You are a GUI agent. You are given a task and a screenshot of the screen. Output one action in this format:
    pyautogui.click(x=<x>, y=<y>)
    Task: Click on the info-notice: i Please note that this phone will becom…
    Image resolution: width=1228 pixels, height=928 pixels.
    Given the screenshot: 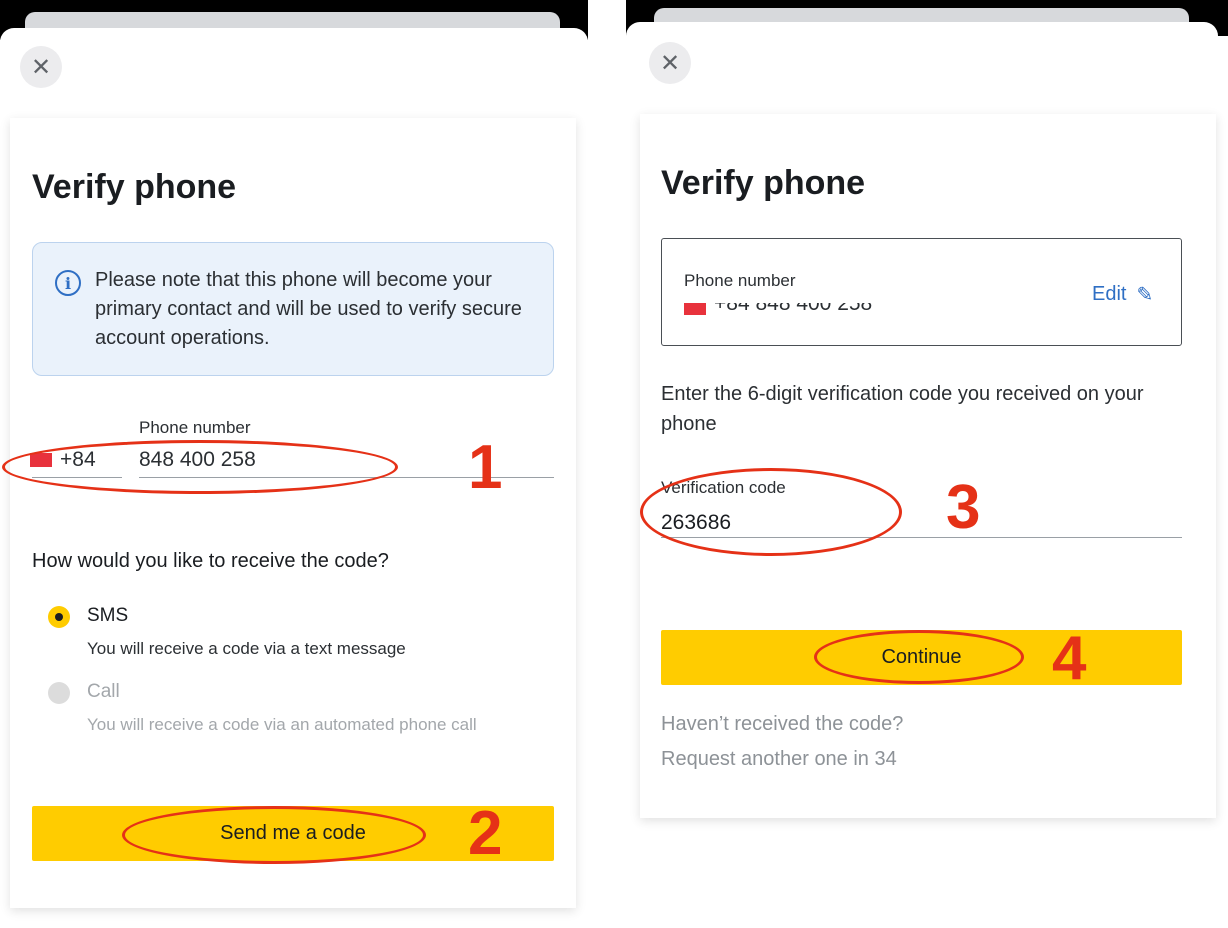 What is the action you would take?
    pyautogui.click(x=293, y=309)
    